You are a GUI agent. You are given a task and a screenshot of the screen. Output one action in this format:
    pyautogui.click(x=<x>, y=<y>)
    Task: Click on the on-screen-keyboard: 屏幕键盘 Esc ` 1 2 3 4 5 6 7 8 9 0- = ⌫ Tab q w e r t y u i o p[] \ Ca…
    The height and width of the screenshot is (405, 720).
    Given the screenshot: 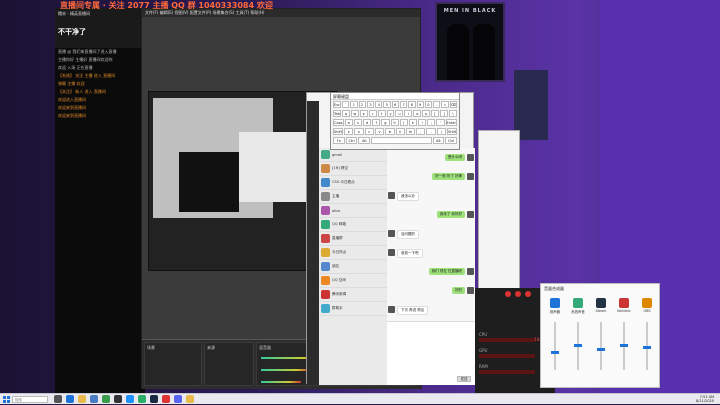 What is the action you would take?
    pyautogui.click(x=395, y=121)
    